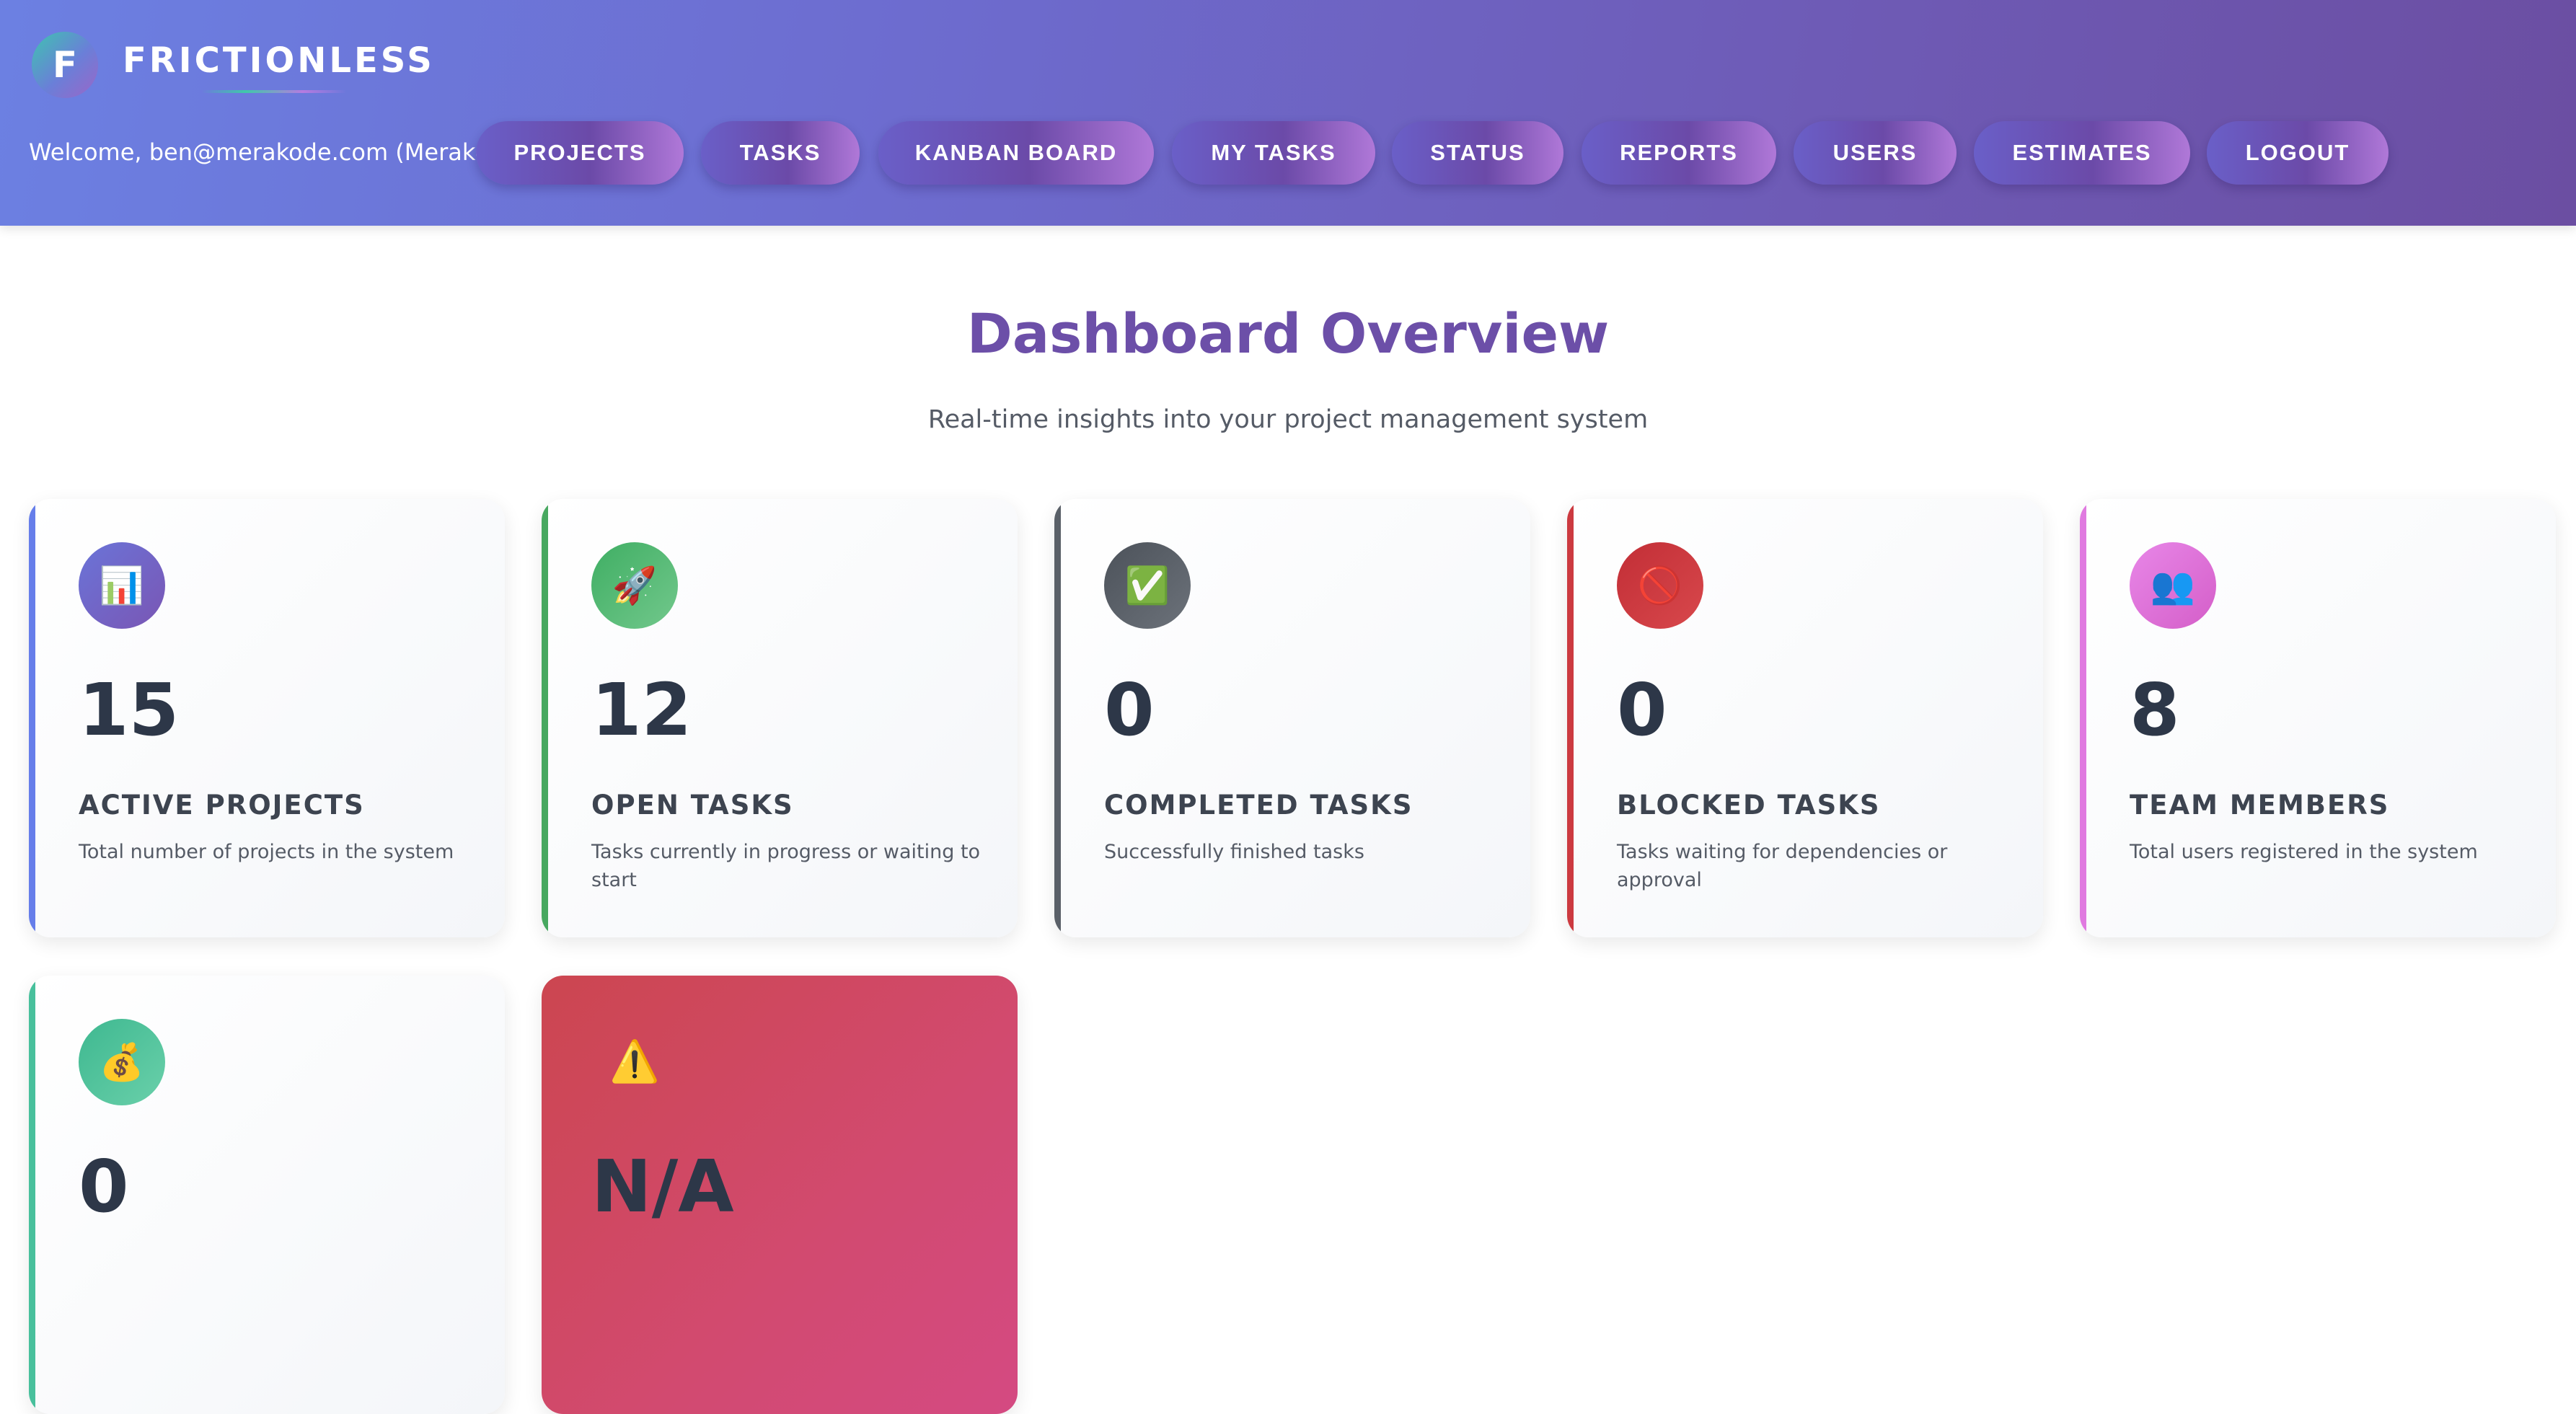 The height and width of the screenshot is (1414, 2576). Describe the element at coordinates (634, 586) in the screenshot. I see `rocket-icon: 🚀` at that location.